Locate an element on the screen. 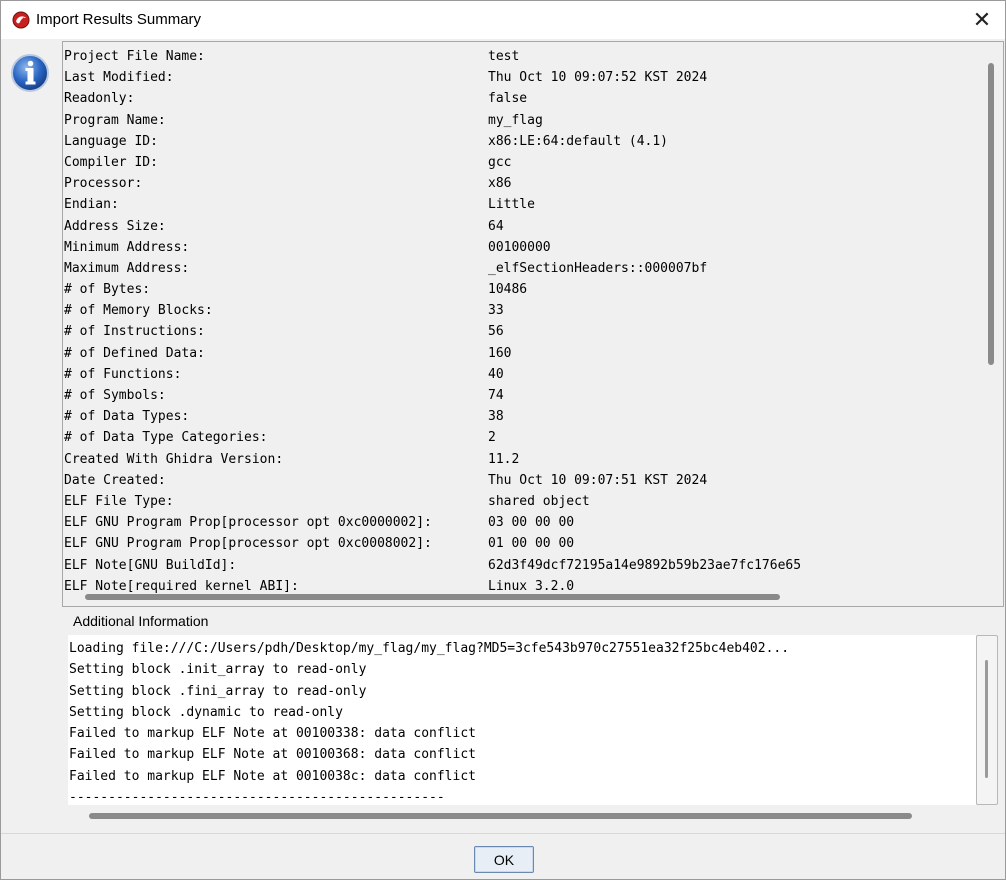 Image resolution: width=1006 pixels, height=880 pixels. summary-key: # of Functions: is located at coordinates (123, 374).